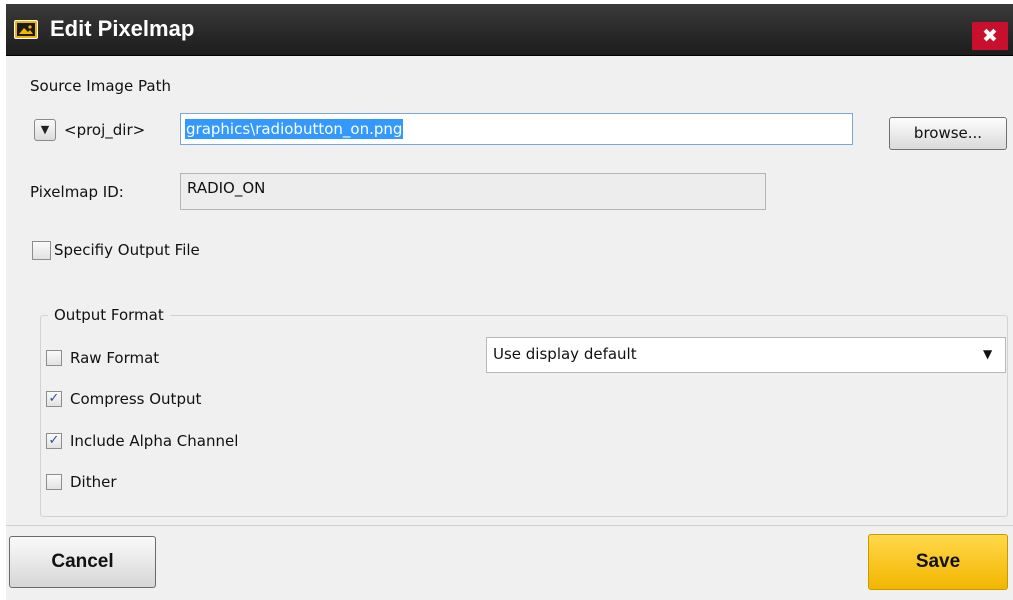  I want to click on dialog-title: Edit Pixelmap, so click(122, 28).